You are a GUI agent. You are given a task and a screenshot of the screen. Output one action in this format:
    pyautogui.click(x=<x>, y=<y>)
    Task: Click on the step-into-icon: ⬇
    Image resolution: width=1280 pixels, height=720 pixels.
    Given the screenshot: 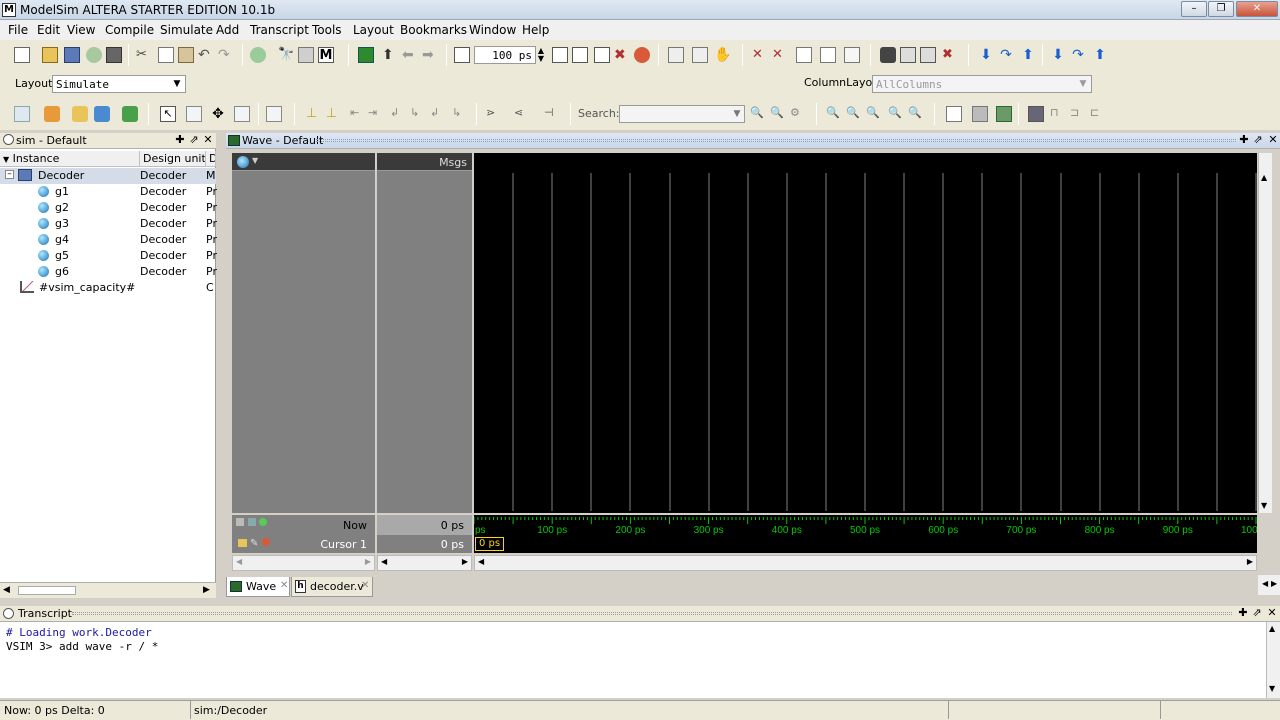 What is the action you would take?
    pyautogui.click(x=986, y=55)
    